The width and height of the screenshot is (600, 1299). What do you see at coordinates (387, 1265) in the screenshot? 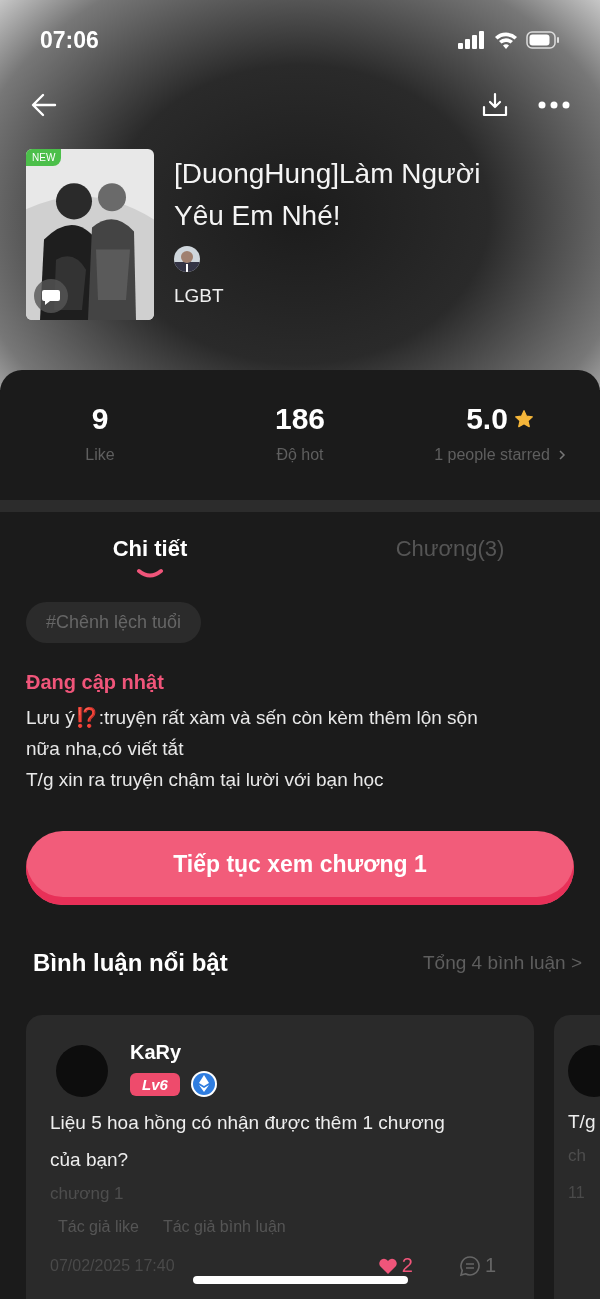
I see `heart-icon` at bounding box center [387, 1265].